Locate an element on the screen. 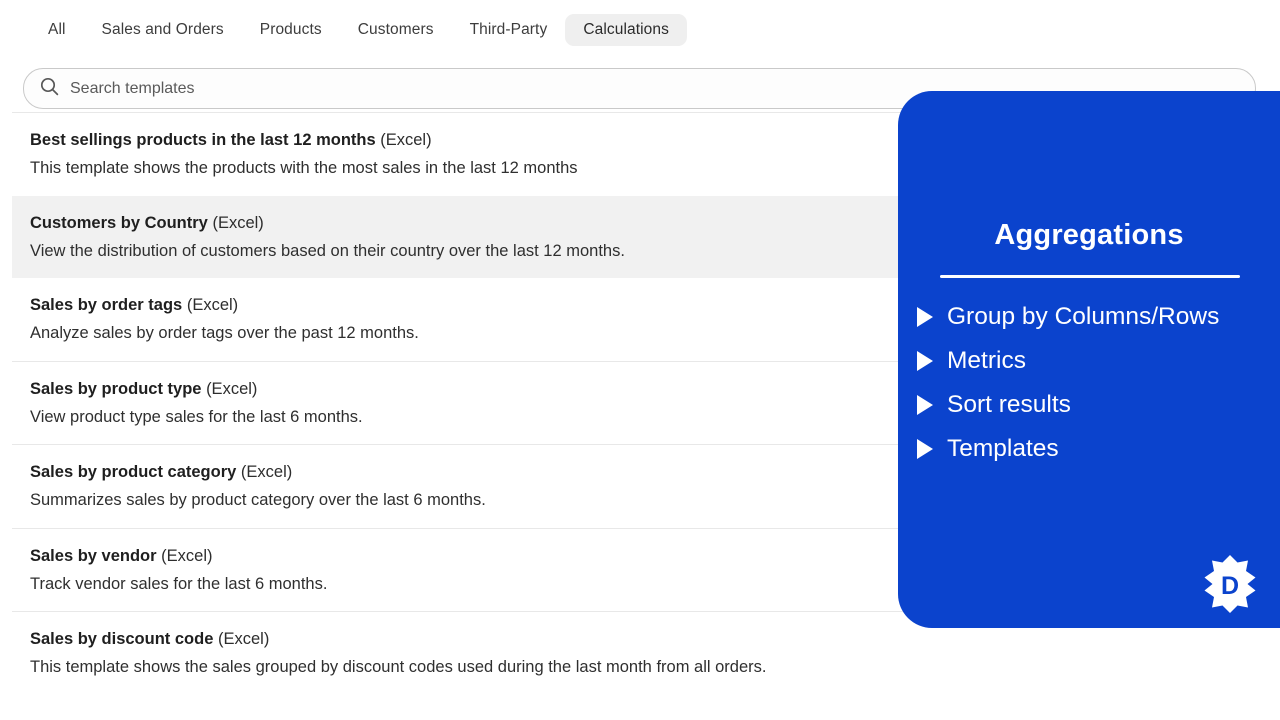  template-name: Sales by discount code is located at coordinates (122, 639).